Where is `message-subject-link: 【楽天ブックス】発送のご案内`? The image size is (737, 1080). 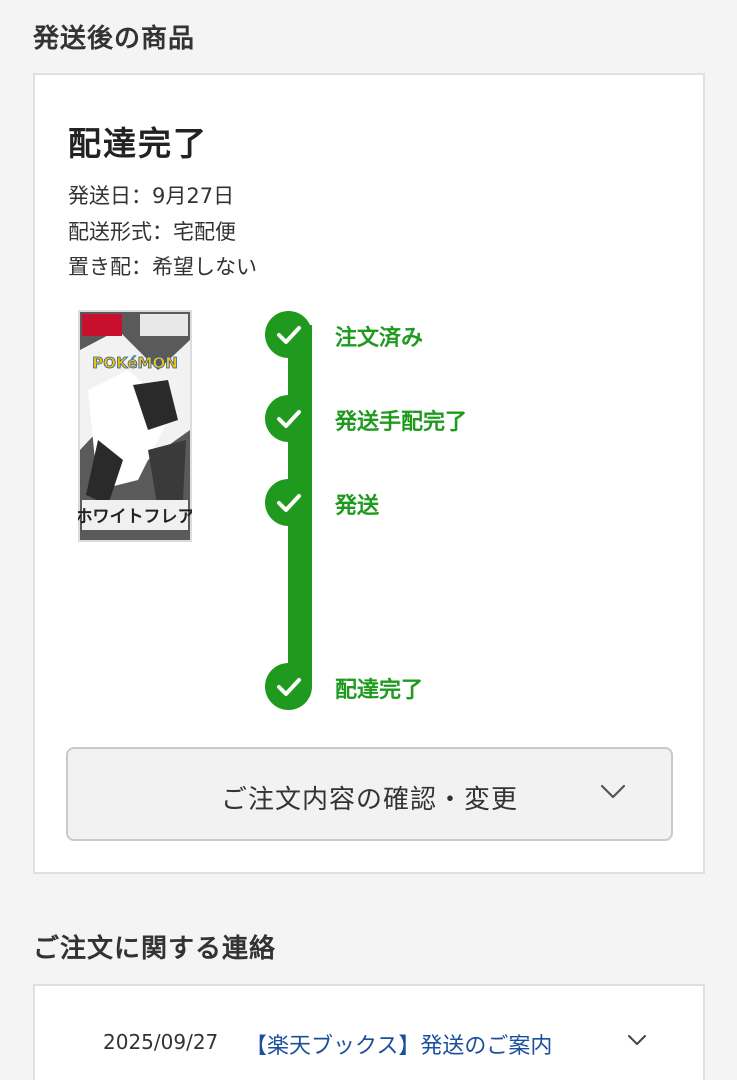 message-subject-link: 【楽天ブックス】発送のご案内 is located at coordinates (398, 1044).